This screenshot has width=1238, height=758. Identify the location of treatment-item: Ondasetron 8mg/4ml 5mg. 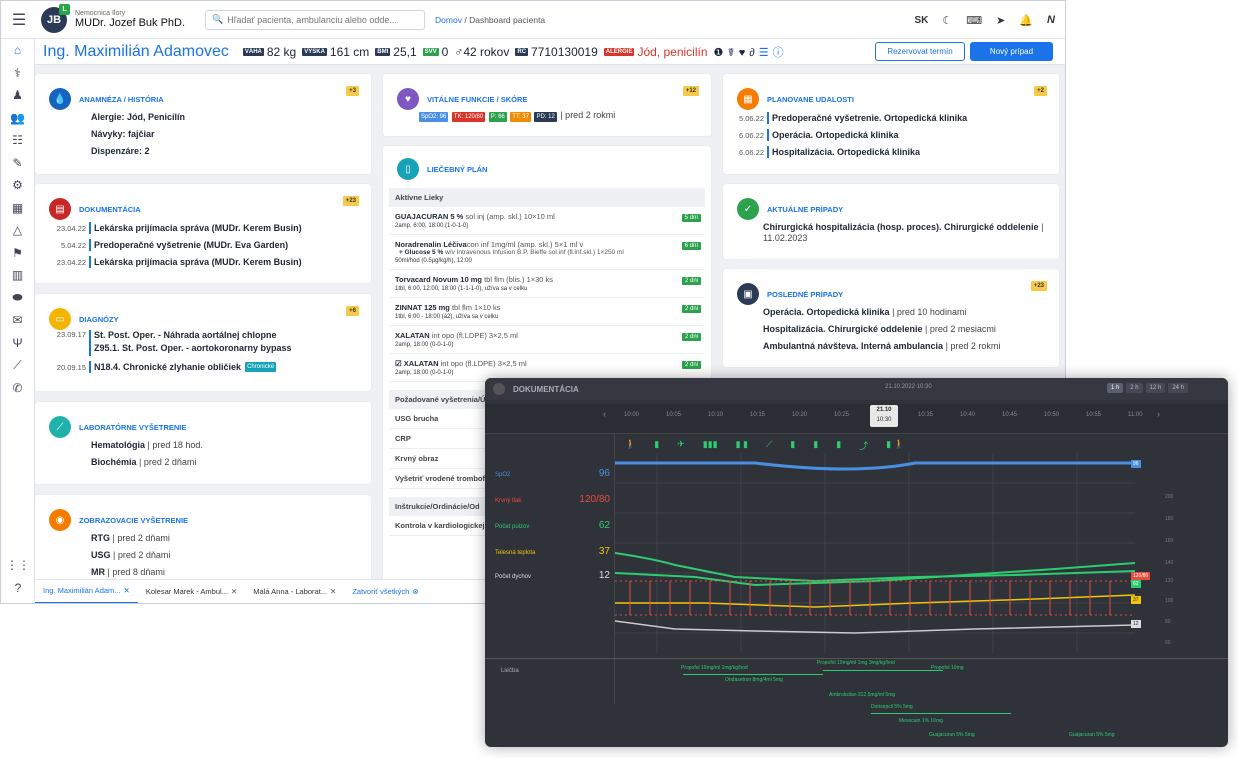
(754, 680).